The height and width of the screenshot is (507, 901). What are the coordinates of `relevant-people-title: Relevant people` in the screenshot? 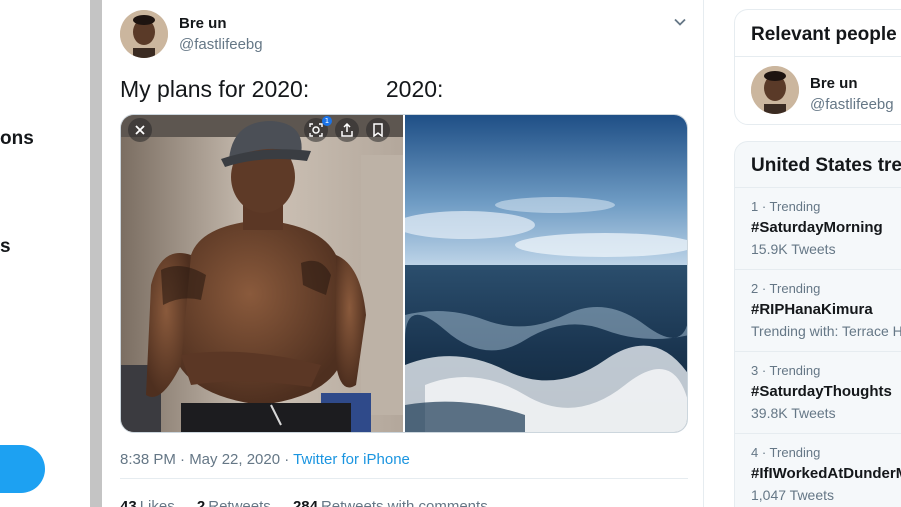 It's located at (824, 34).